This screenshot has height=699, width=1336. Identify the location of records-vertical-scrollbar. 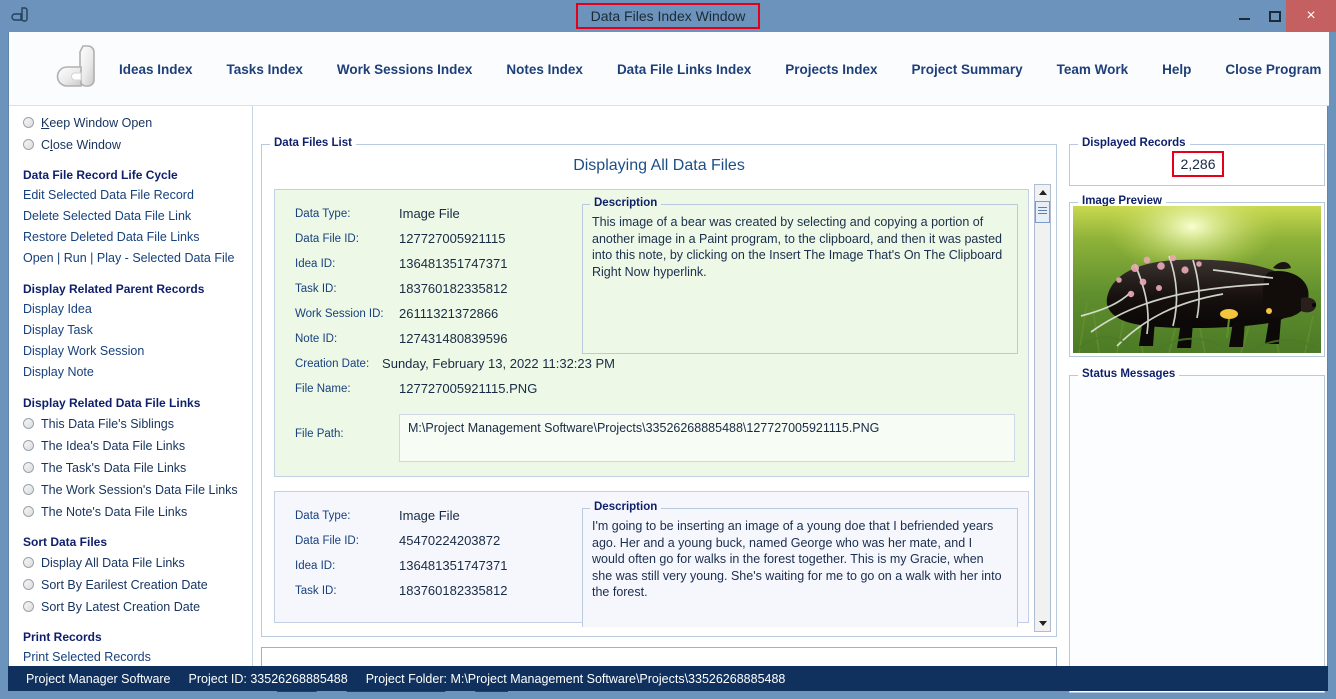
(1042, 408).